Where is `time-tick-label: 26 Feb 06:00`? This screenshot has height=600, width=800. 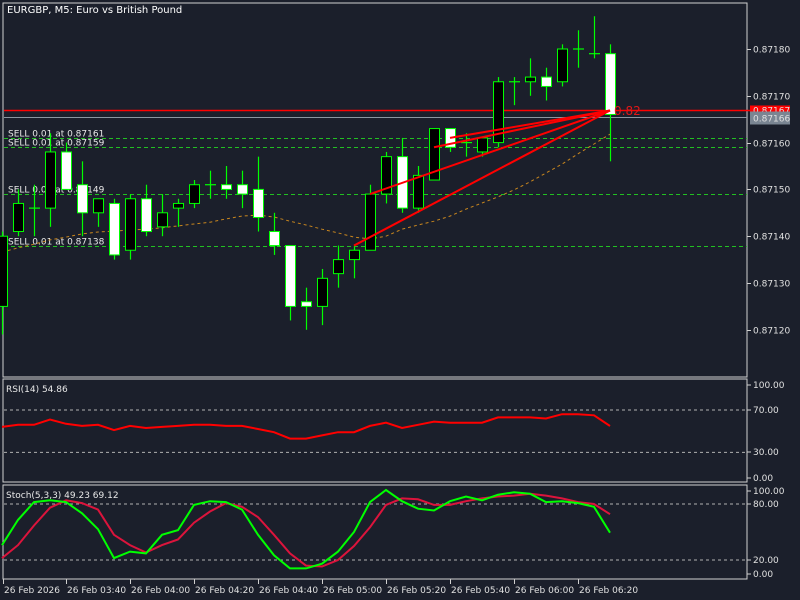 time-tick-label: 26 Feb 06:00 is located at coordinates (544, 591).